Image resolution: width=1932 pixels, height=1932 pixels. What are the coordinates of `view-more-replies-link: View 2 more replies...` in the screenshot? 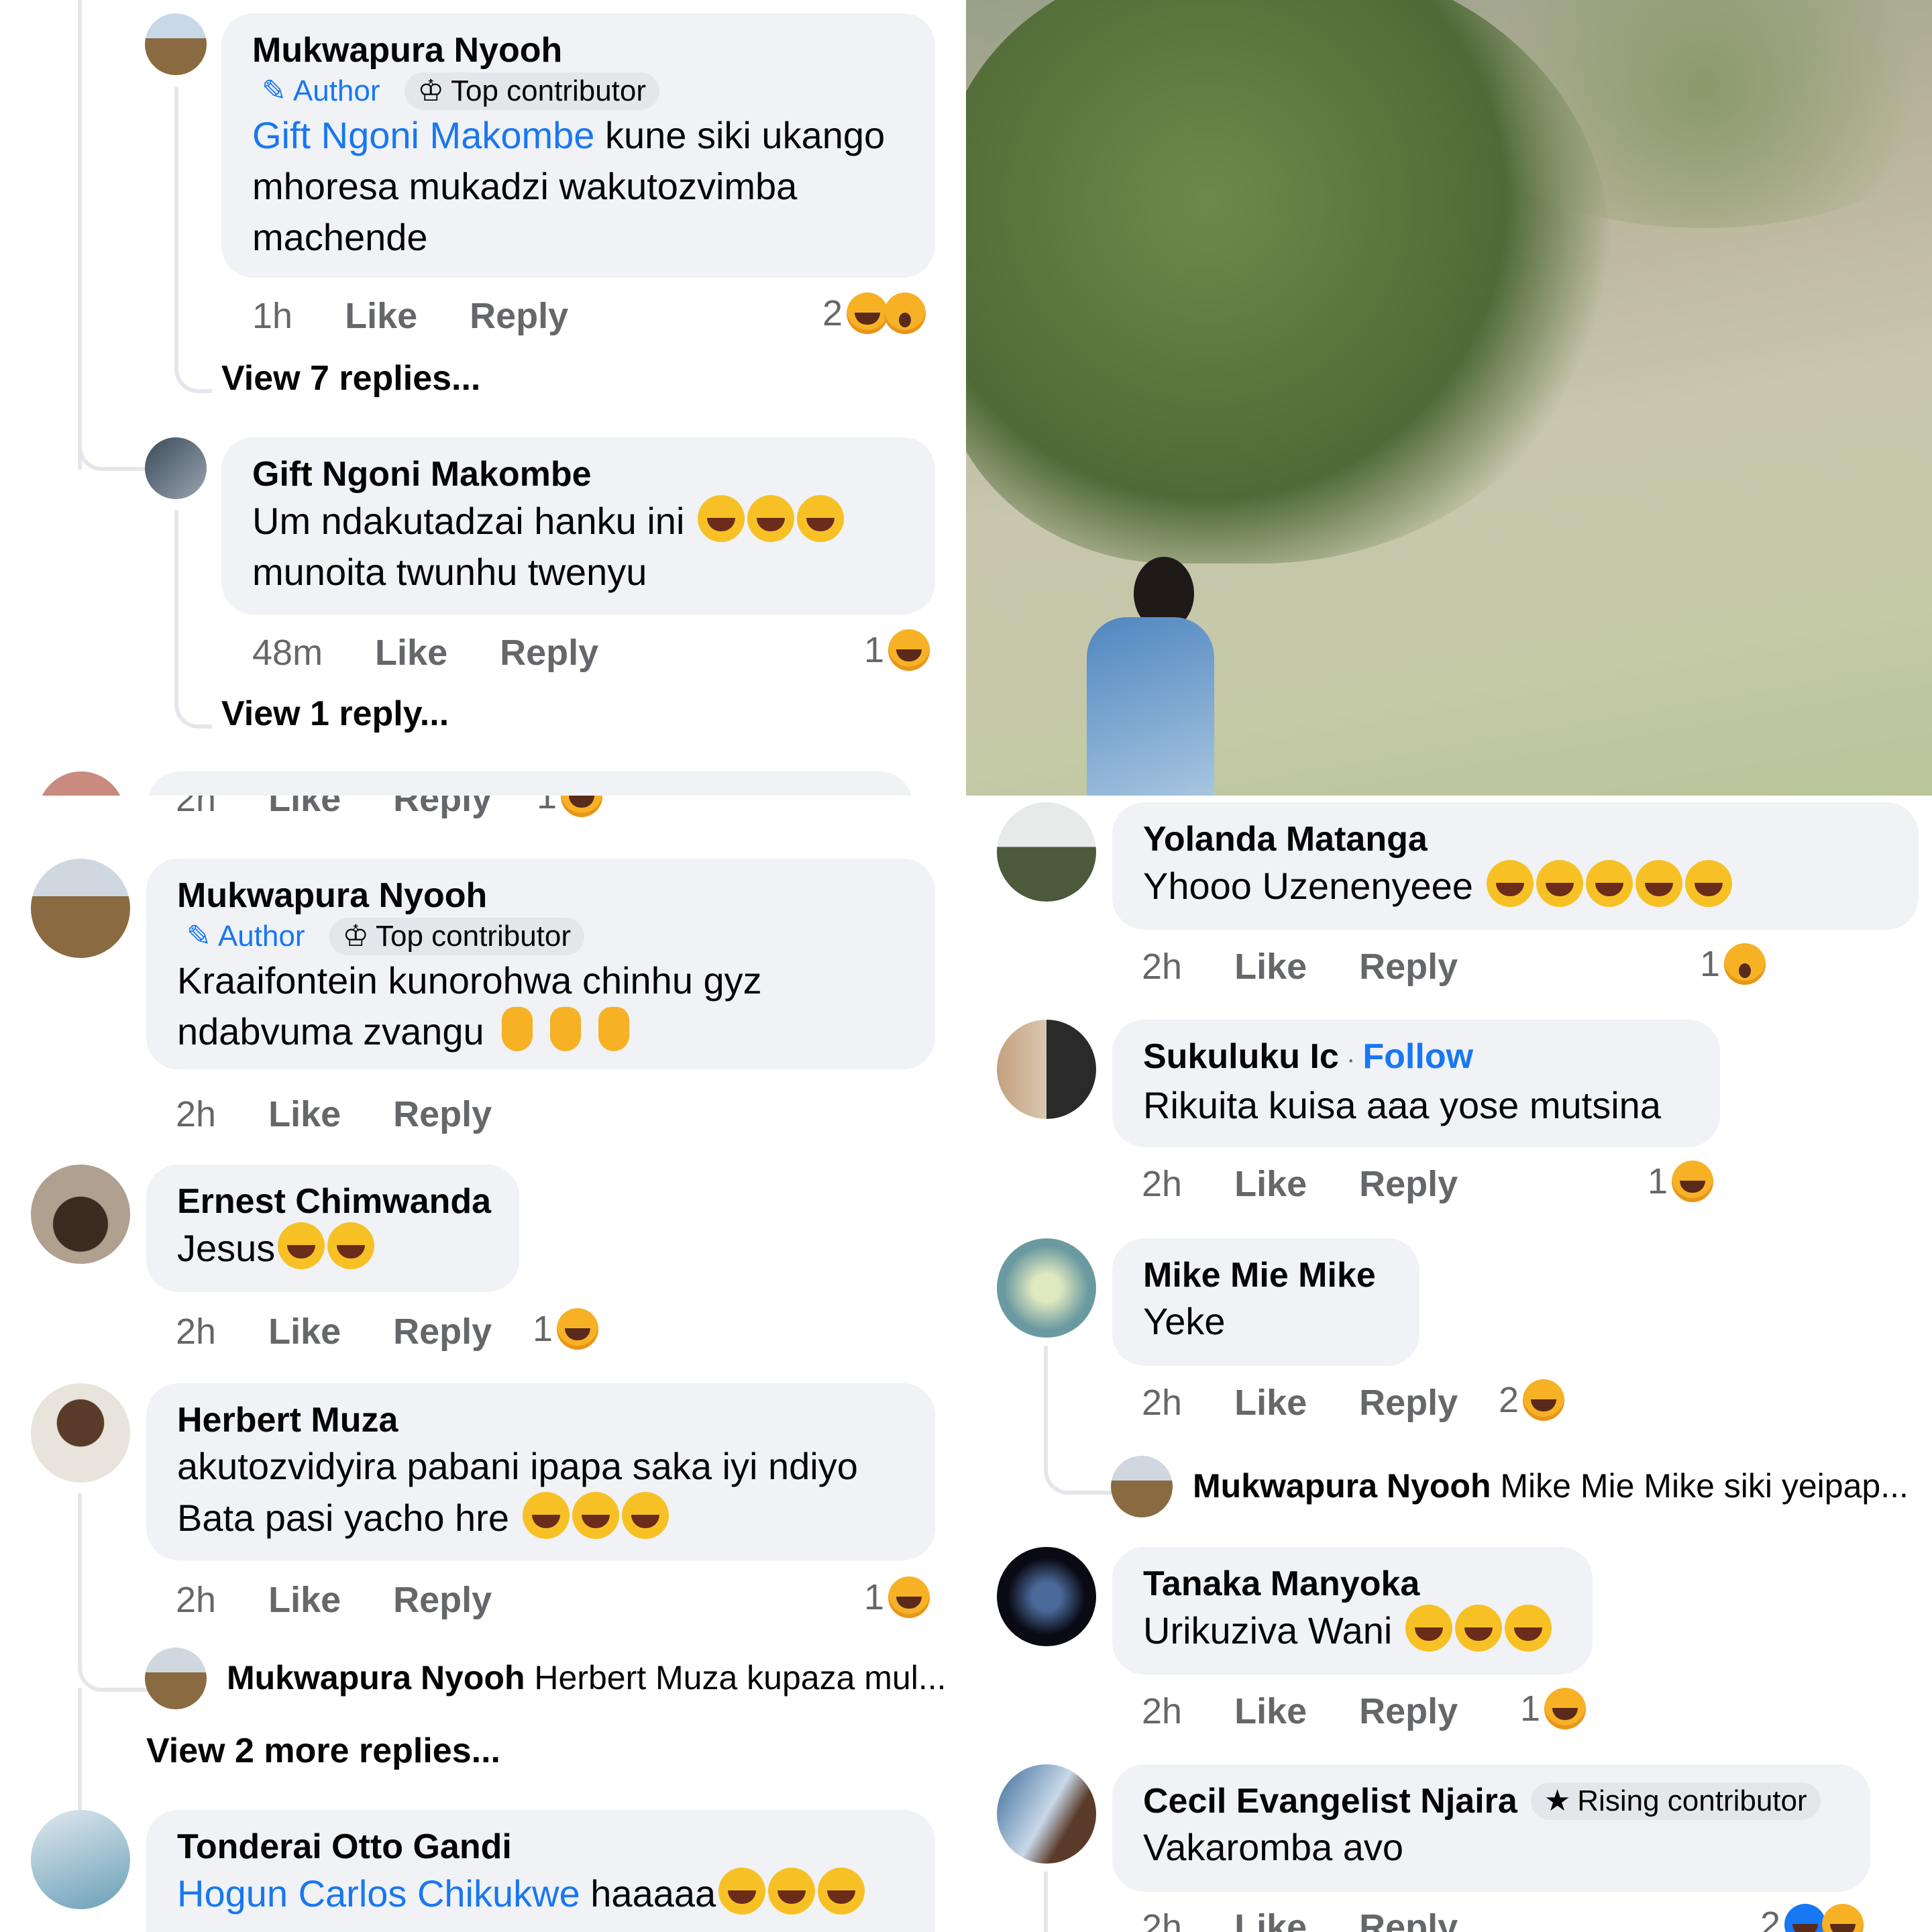 It's located at (323, 1751).